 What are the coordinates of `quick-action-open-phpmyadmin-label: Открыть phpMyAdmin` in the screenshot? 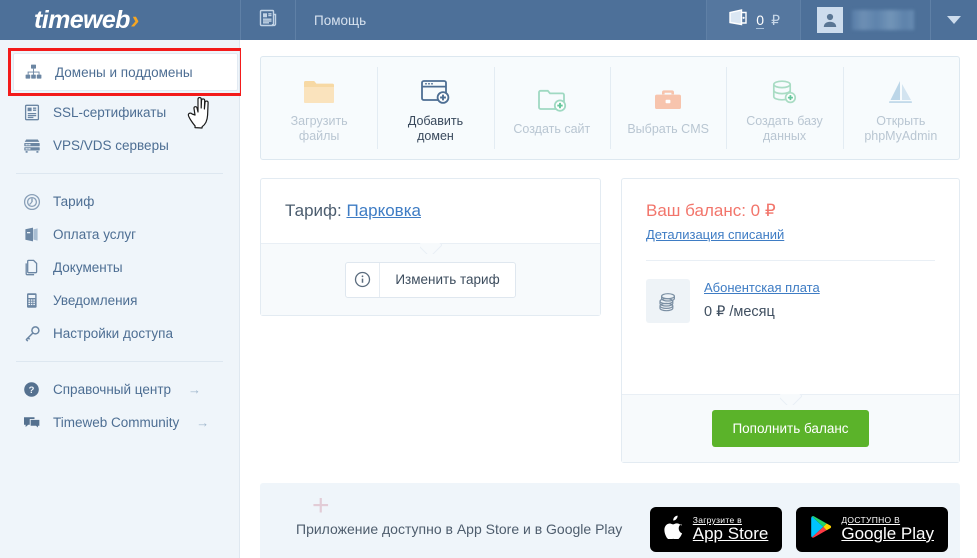 It's located at (901, 128).